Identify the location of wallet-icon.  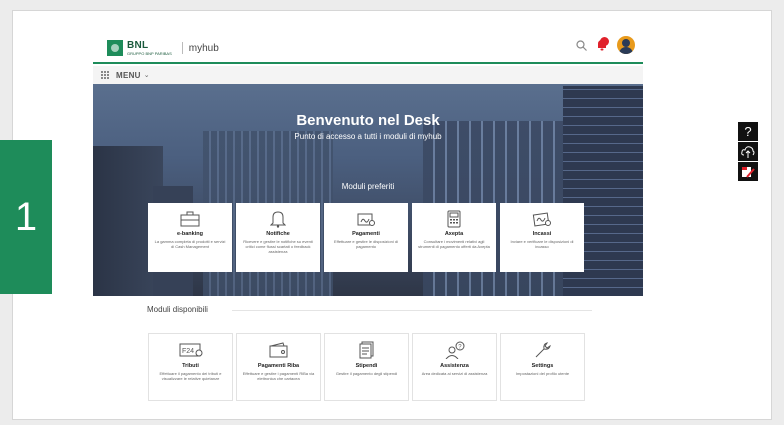
(278, 350).